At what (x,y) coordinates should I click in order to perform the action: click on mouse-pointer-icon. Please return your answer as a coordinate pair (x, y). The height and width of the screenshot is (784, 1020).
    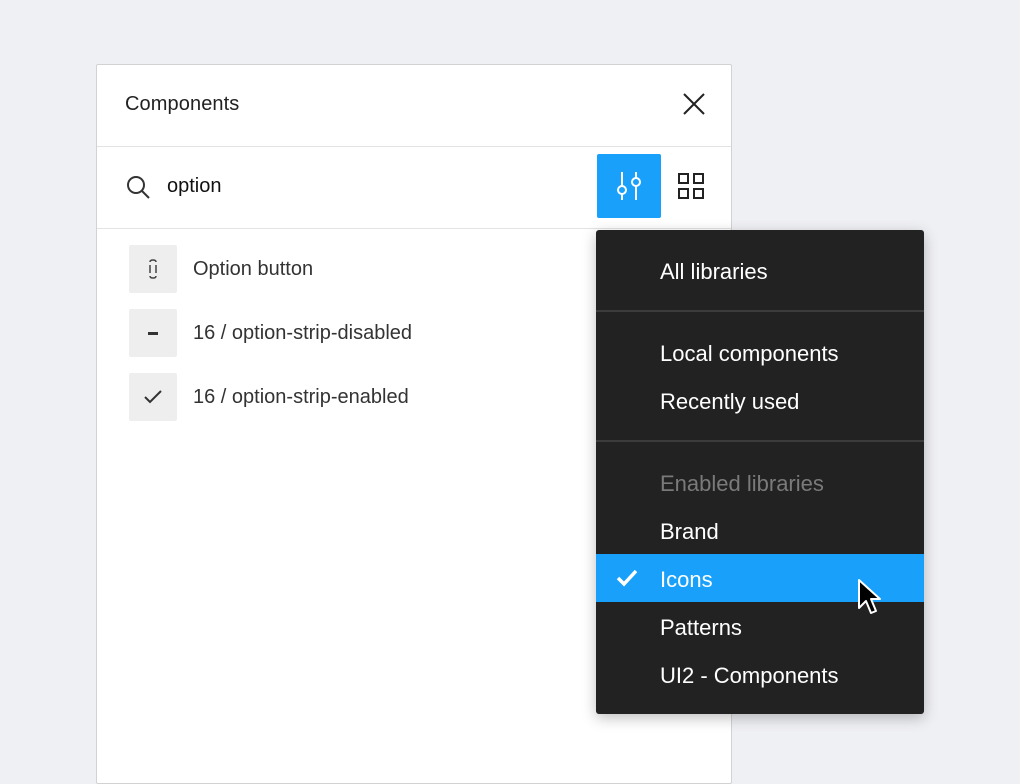
    Looking at the image, I should click on (869, 596).